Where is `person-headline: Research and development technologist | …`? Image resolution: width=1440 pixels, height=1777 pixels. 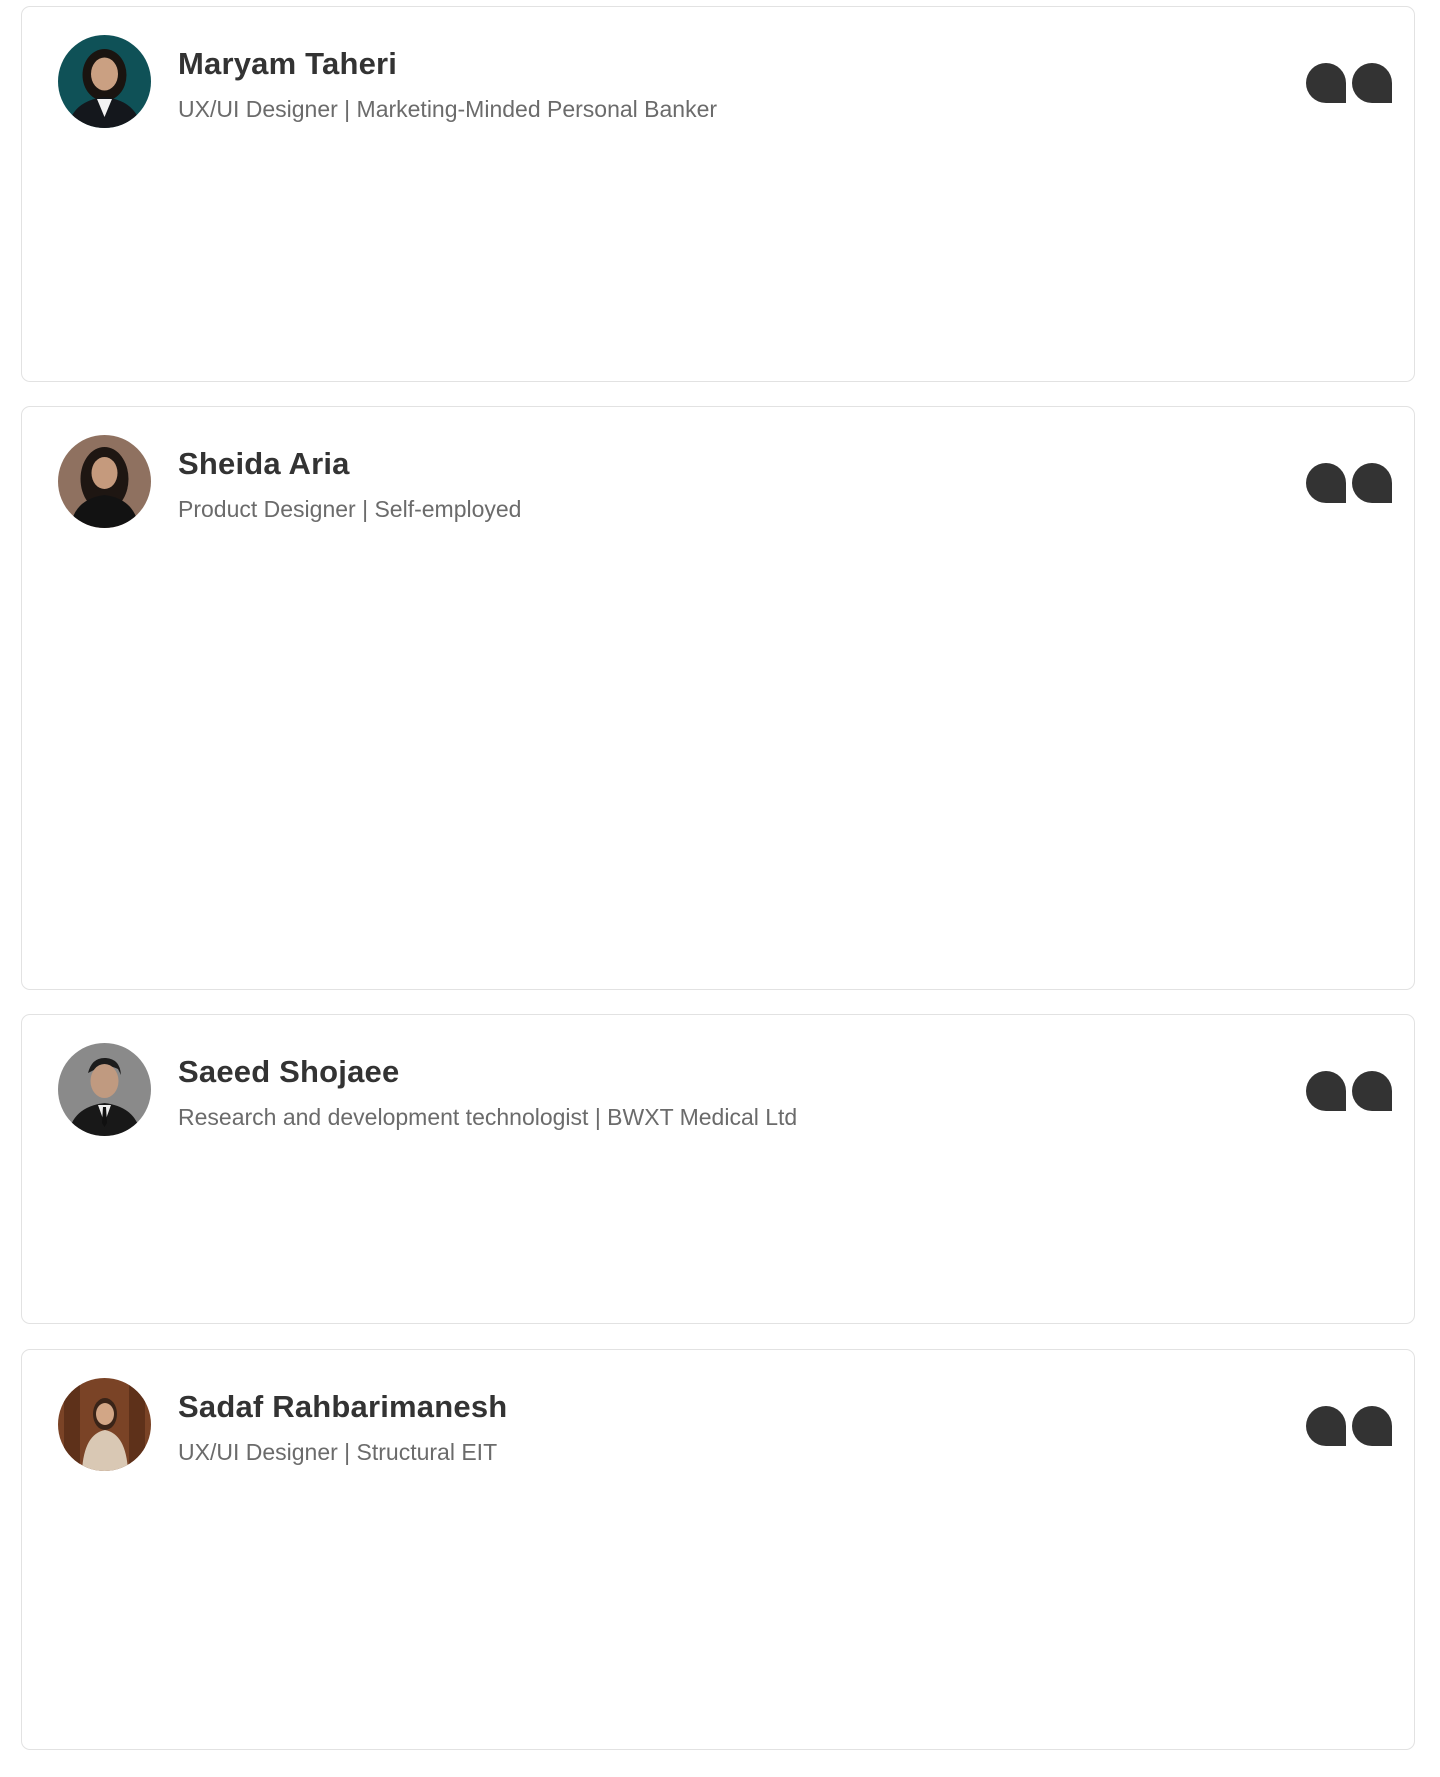
person-headline: Research and development technologist | … is located at coordinates (488, 1117).